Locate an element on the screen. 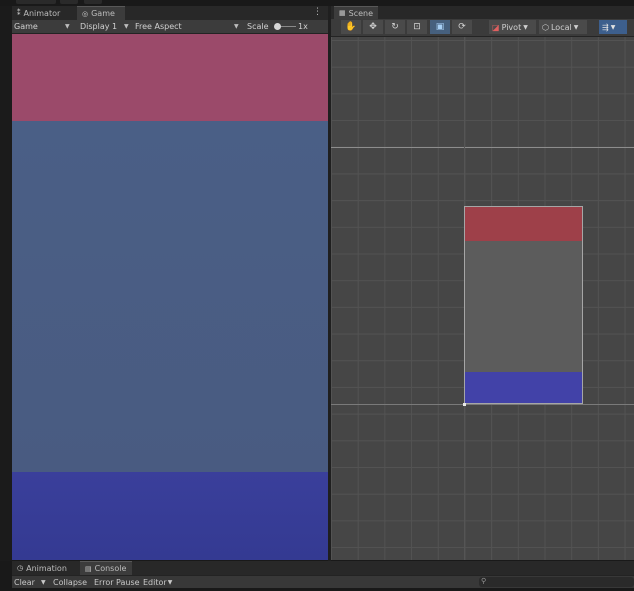 This screenshot has height=591, width=634. snap-settings-dropdown: ⇶ ▼ is located at coordinates (613, 27).